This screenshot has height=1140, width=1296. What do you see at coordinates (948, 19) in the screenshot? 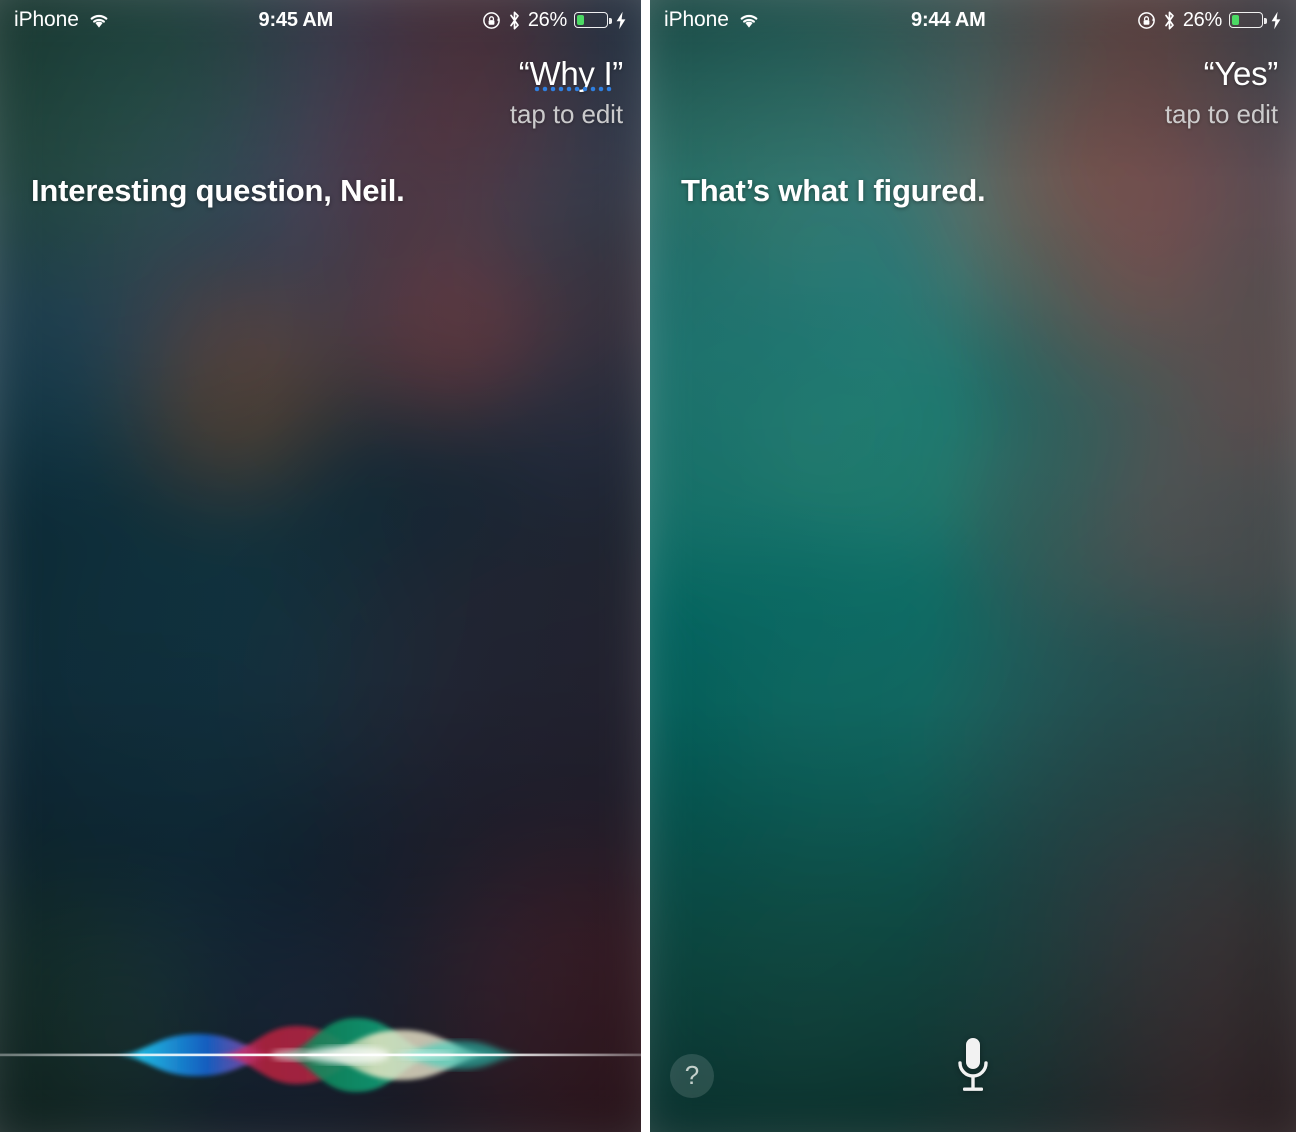
I see `status-time: 9:44 AM` at bounding box center [948, 19].